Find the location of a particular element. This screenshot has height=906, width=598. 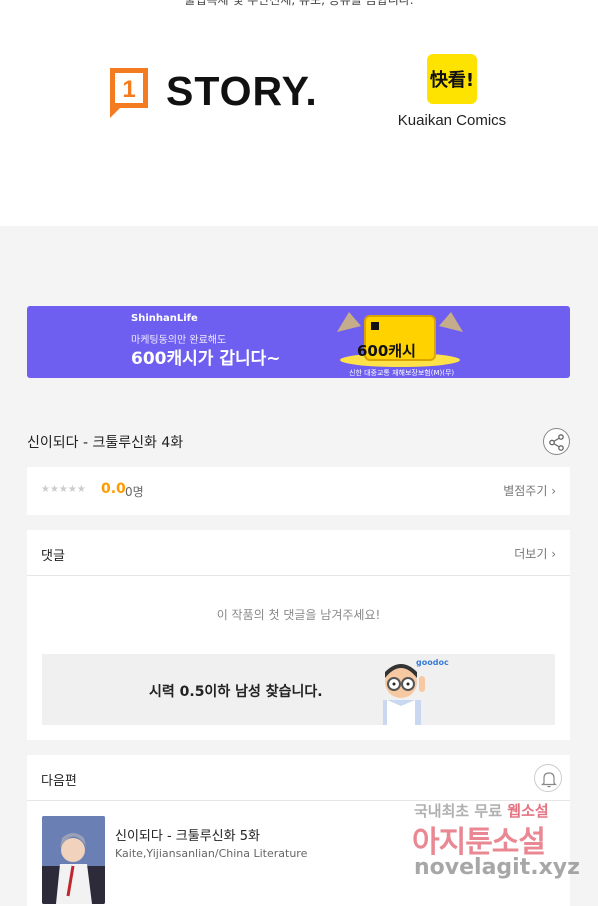

comments-empty-text: 이 작품의 첫 댓글을 남겨주세요! is located at coordinates (298, 615).